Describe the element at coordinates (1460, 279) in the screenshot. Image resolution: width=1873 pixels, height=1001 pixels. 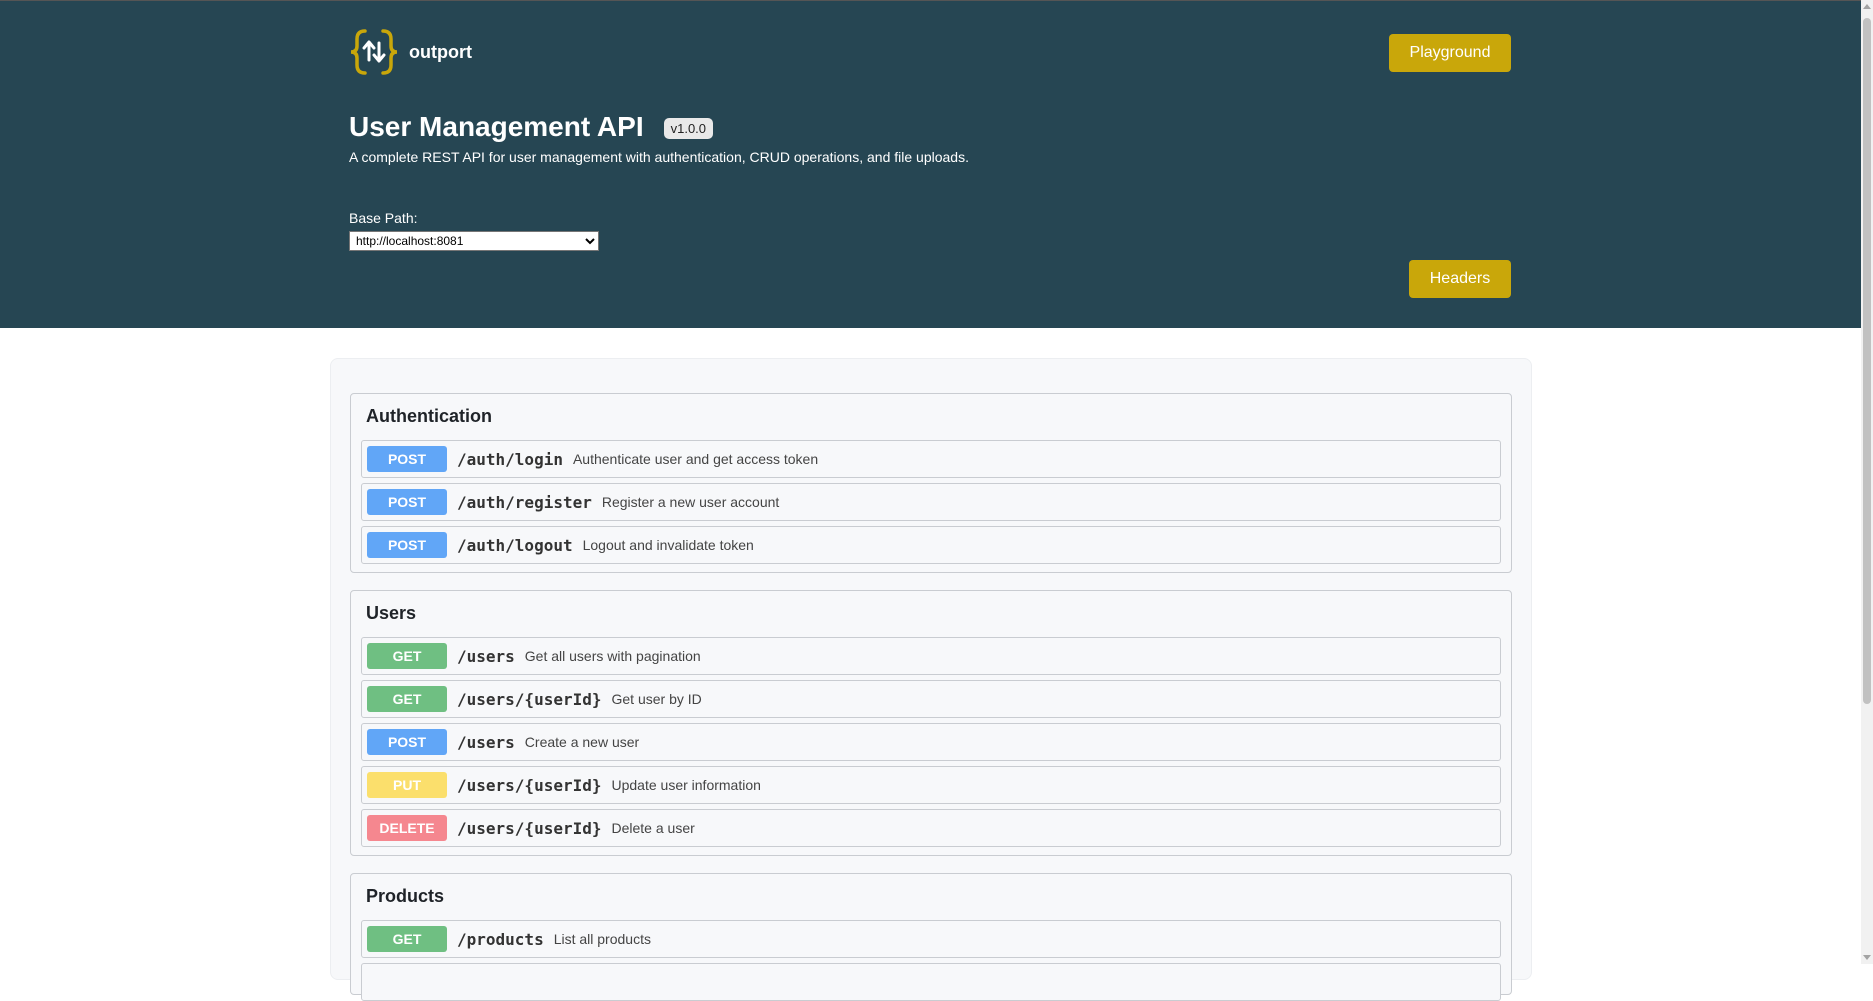
I see `headers-button: Headers` at that location.